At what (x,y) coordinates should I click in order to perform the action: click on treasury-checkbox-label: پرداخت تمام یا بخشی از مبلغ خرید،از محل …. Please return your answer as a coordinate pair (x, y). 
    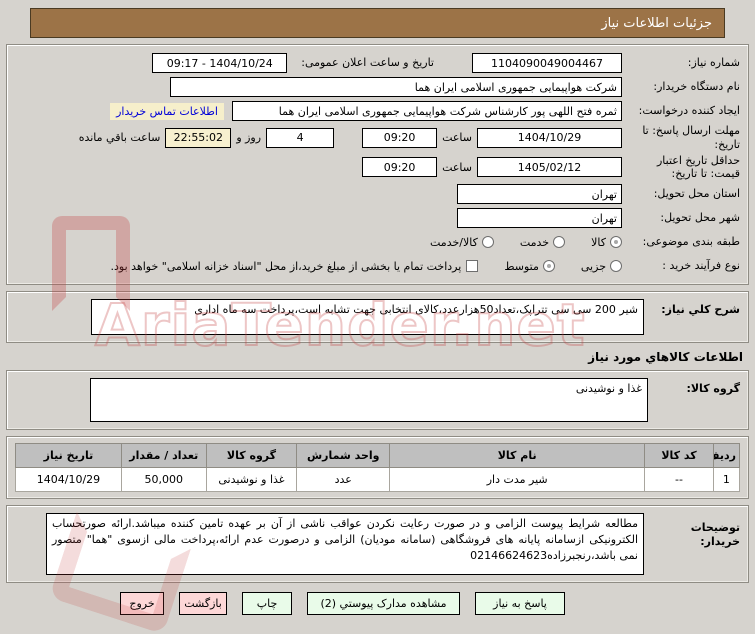
    Looking at the image, I should click on (286, 266).